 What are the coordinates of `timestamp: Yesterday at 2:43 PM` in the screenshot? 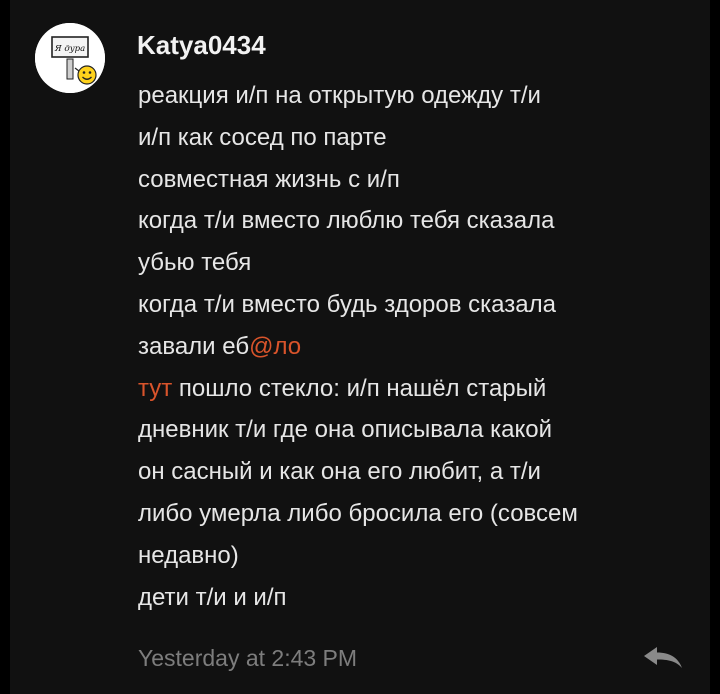 It's located at (248, 658).